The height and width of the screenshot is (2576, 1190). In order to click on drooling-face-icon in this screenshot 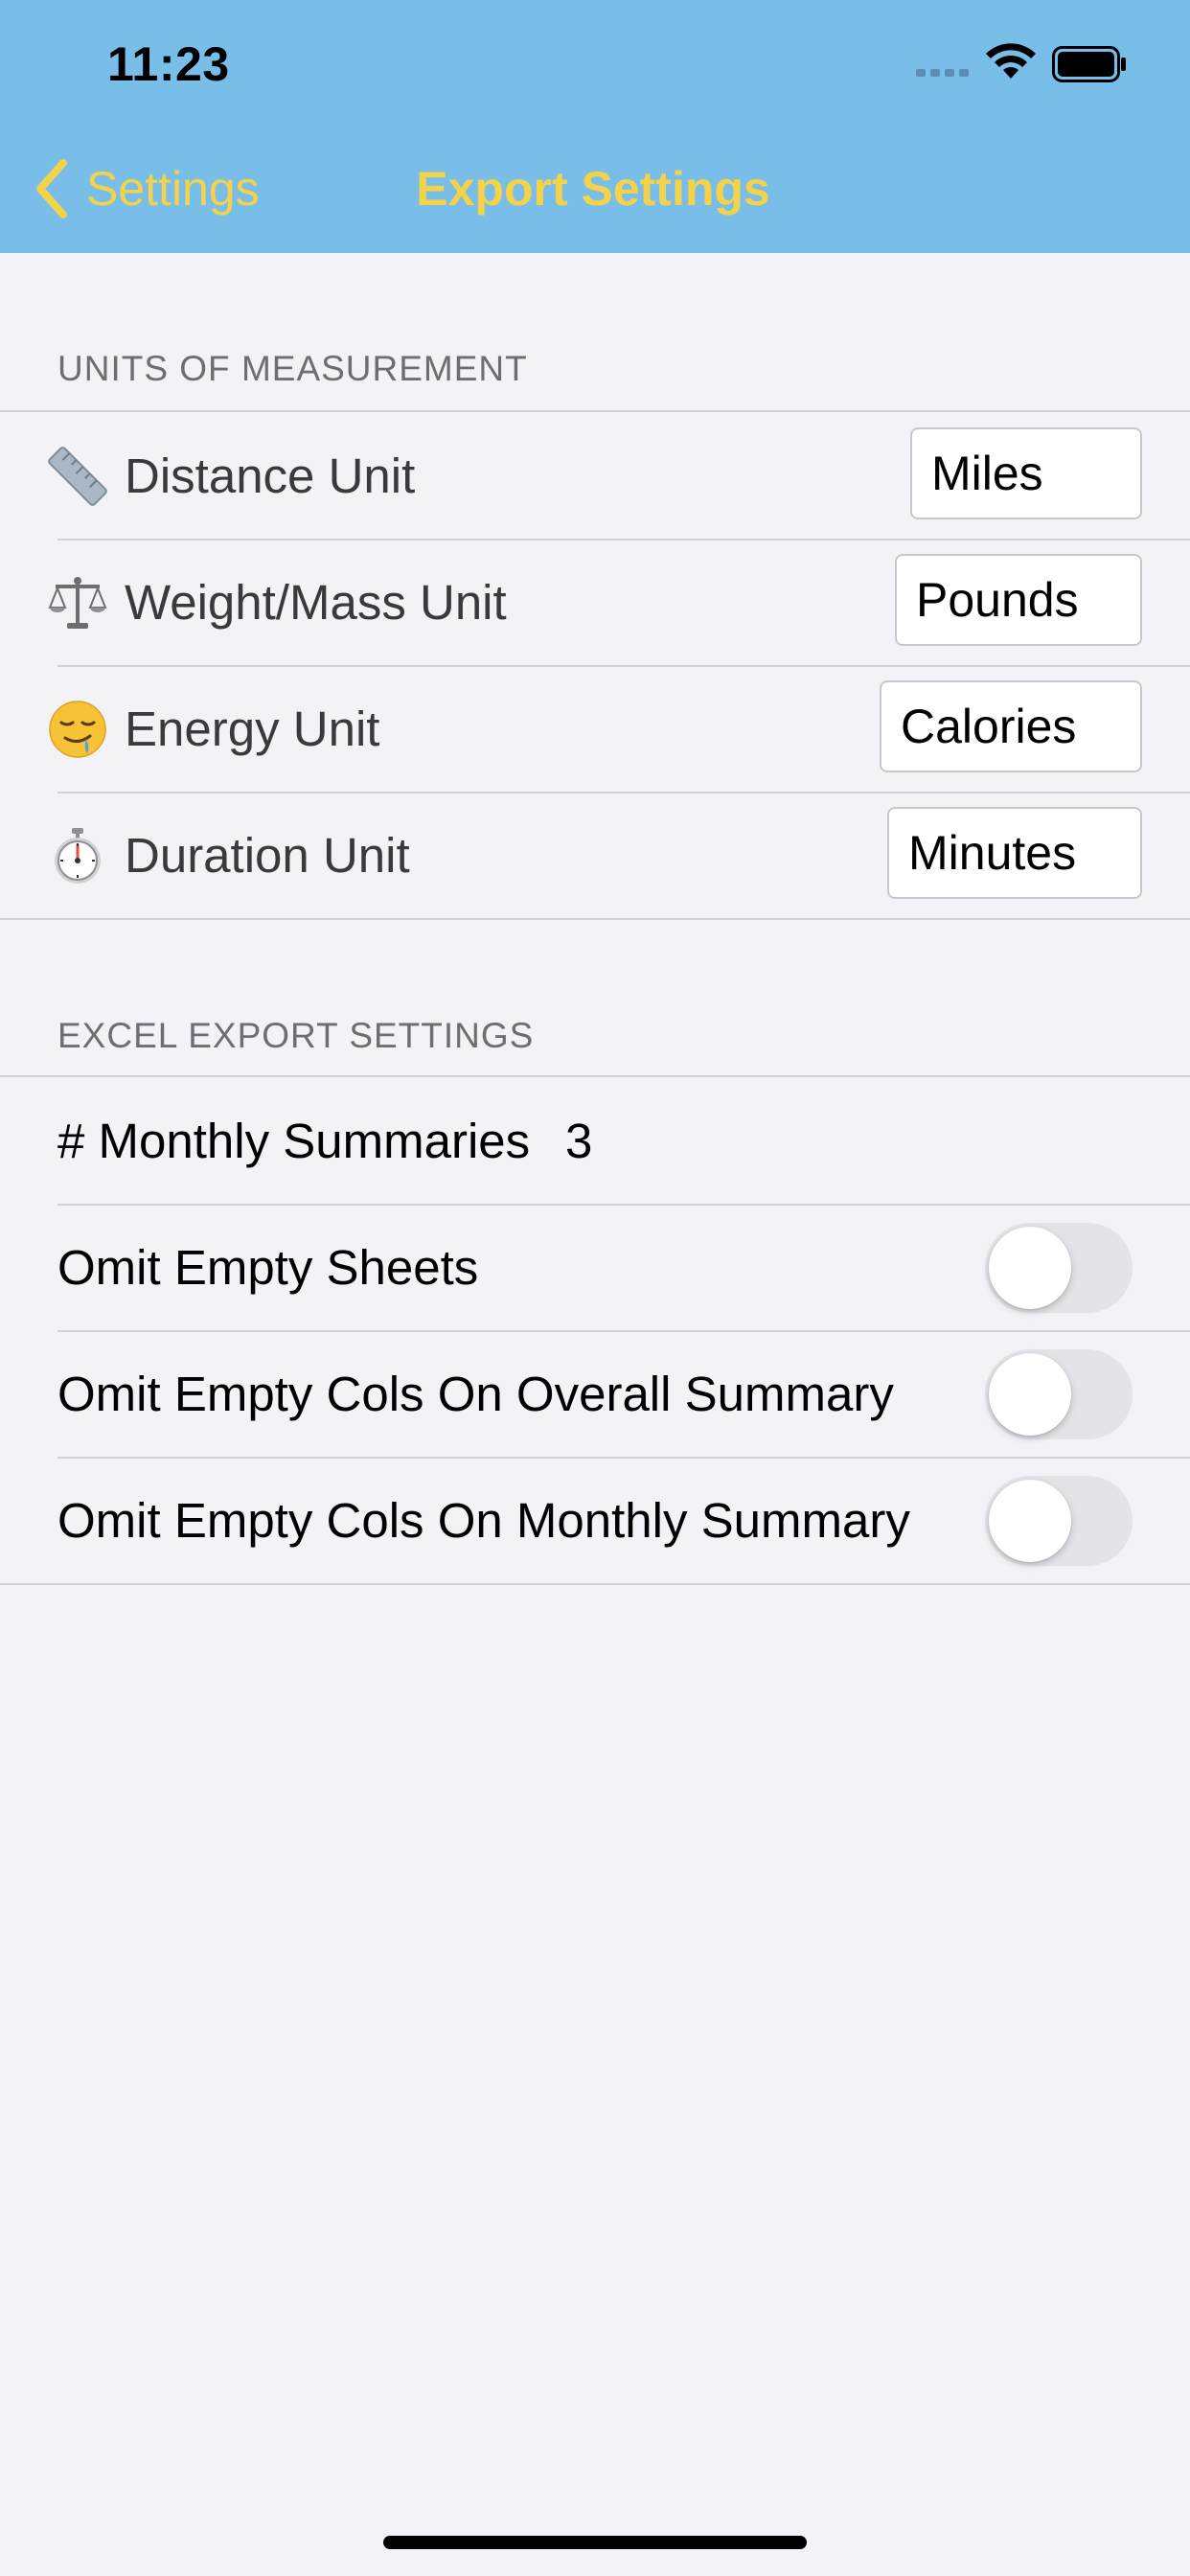, I will do `click(78, 729)`.